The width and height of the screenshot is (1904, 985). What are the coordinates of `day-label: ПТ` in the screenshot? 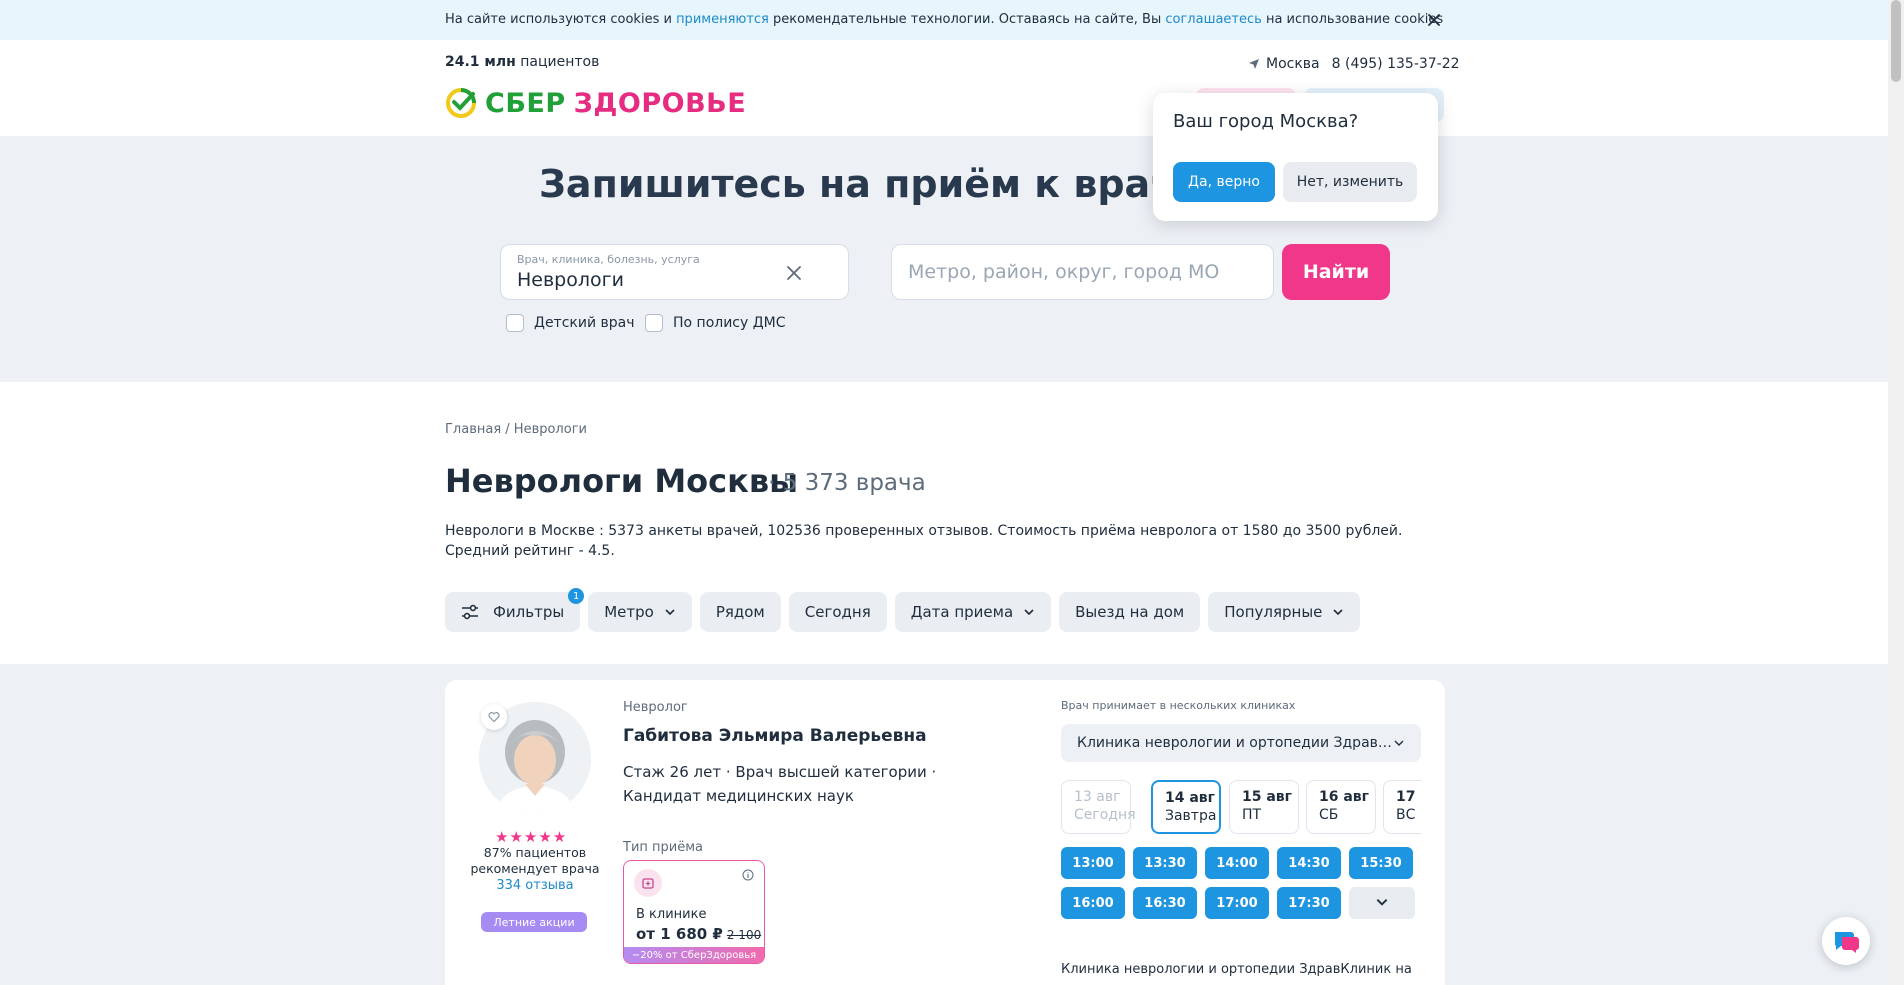 It's located at (1252, 815).